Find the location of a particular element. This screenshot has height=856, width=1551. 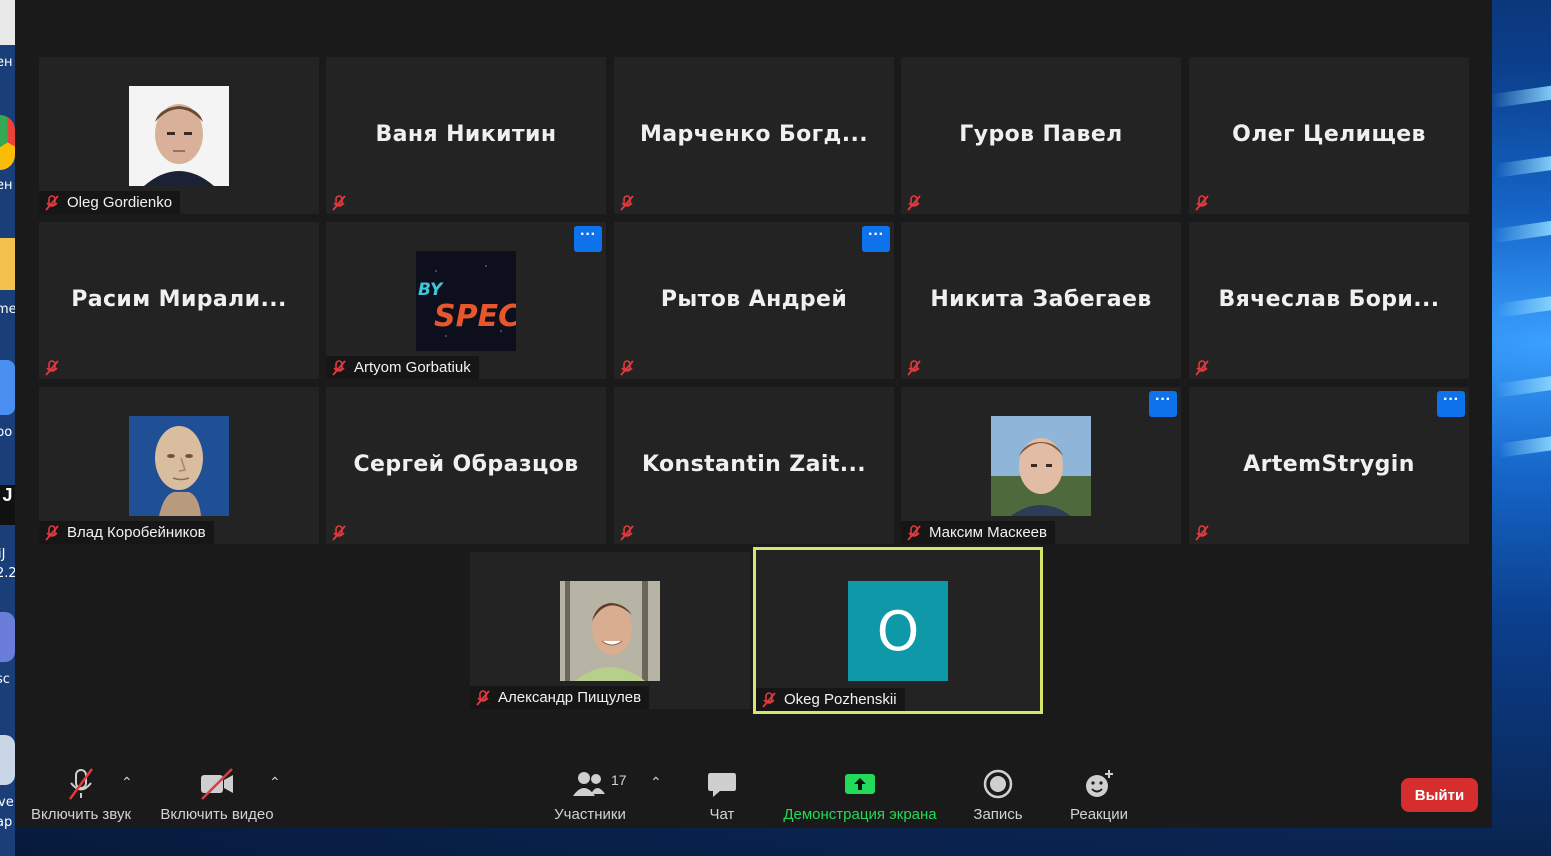

discord-icon is located at coordinates (7, 637).